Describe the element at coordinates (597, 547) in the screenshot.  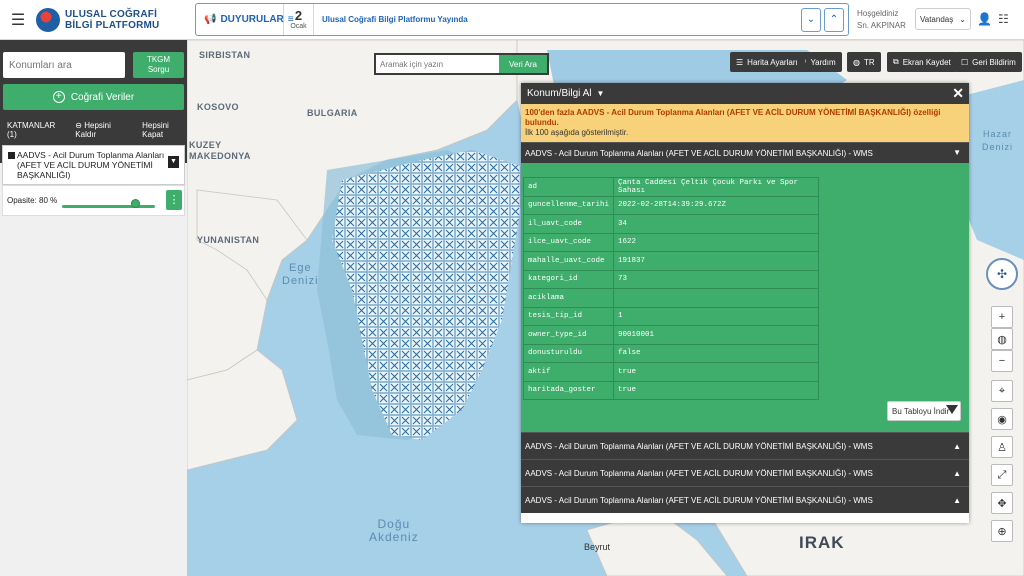
I see `map-label-beirut: Beyrut` at that location.